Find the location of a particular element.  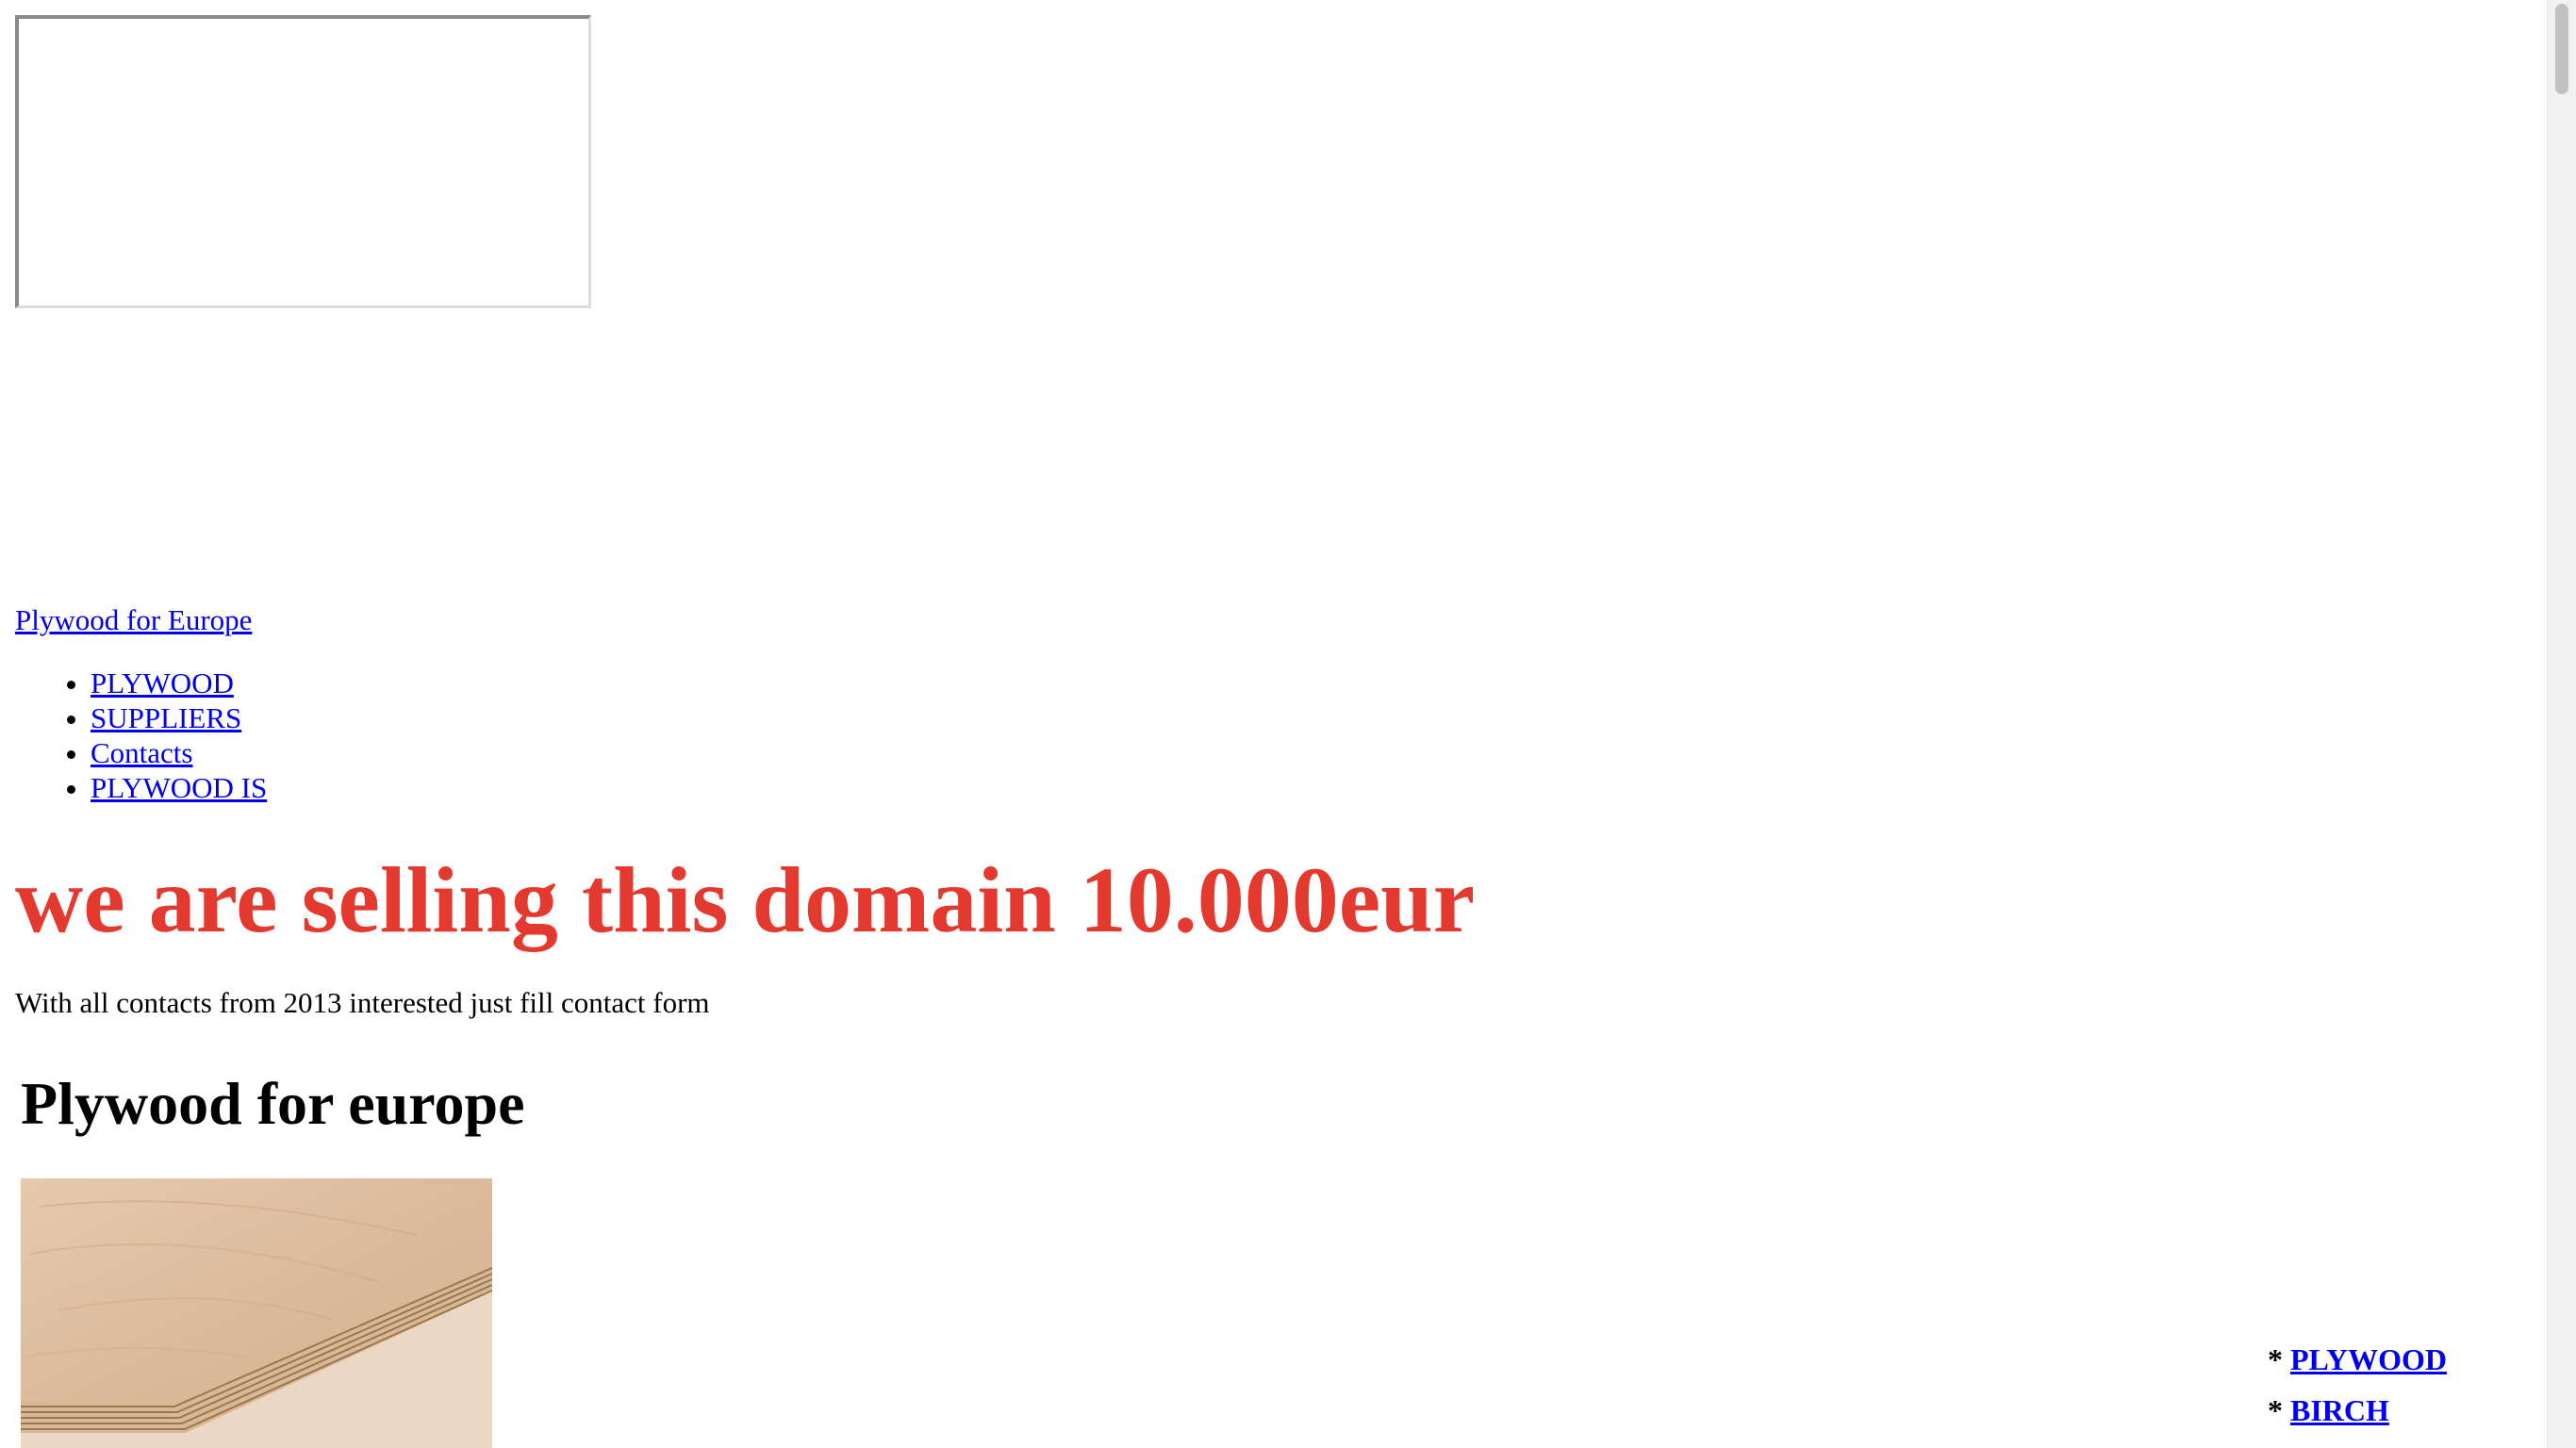

vertical-scrollbar is located at coordinates (2561, 724).